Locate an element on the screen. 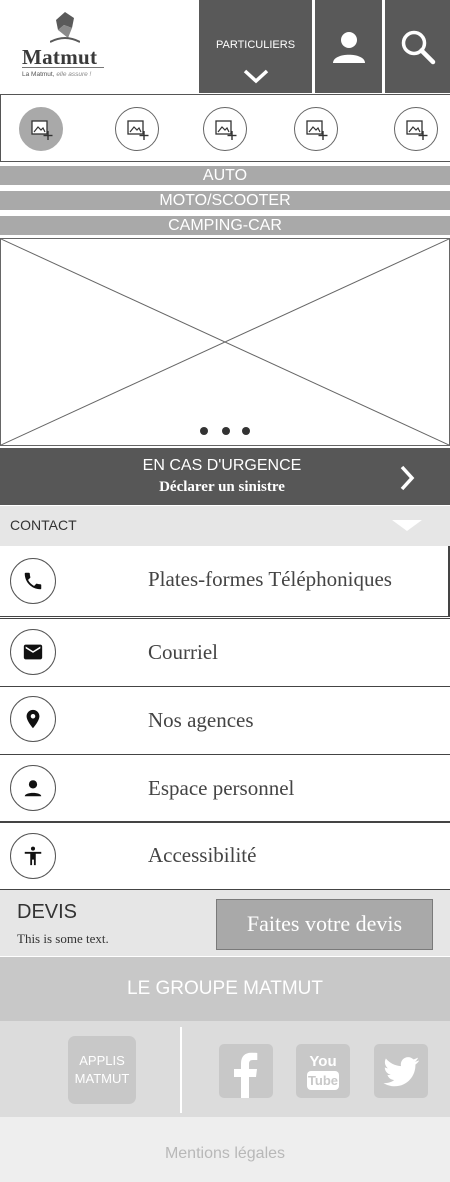  twitter-link is located at coordinates (401, 1071).